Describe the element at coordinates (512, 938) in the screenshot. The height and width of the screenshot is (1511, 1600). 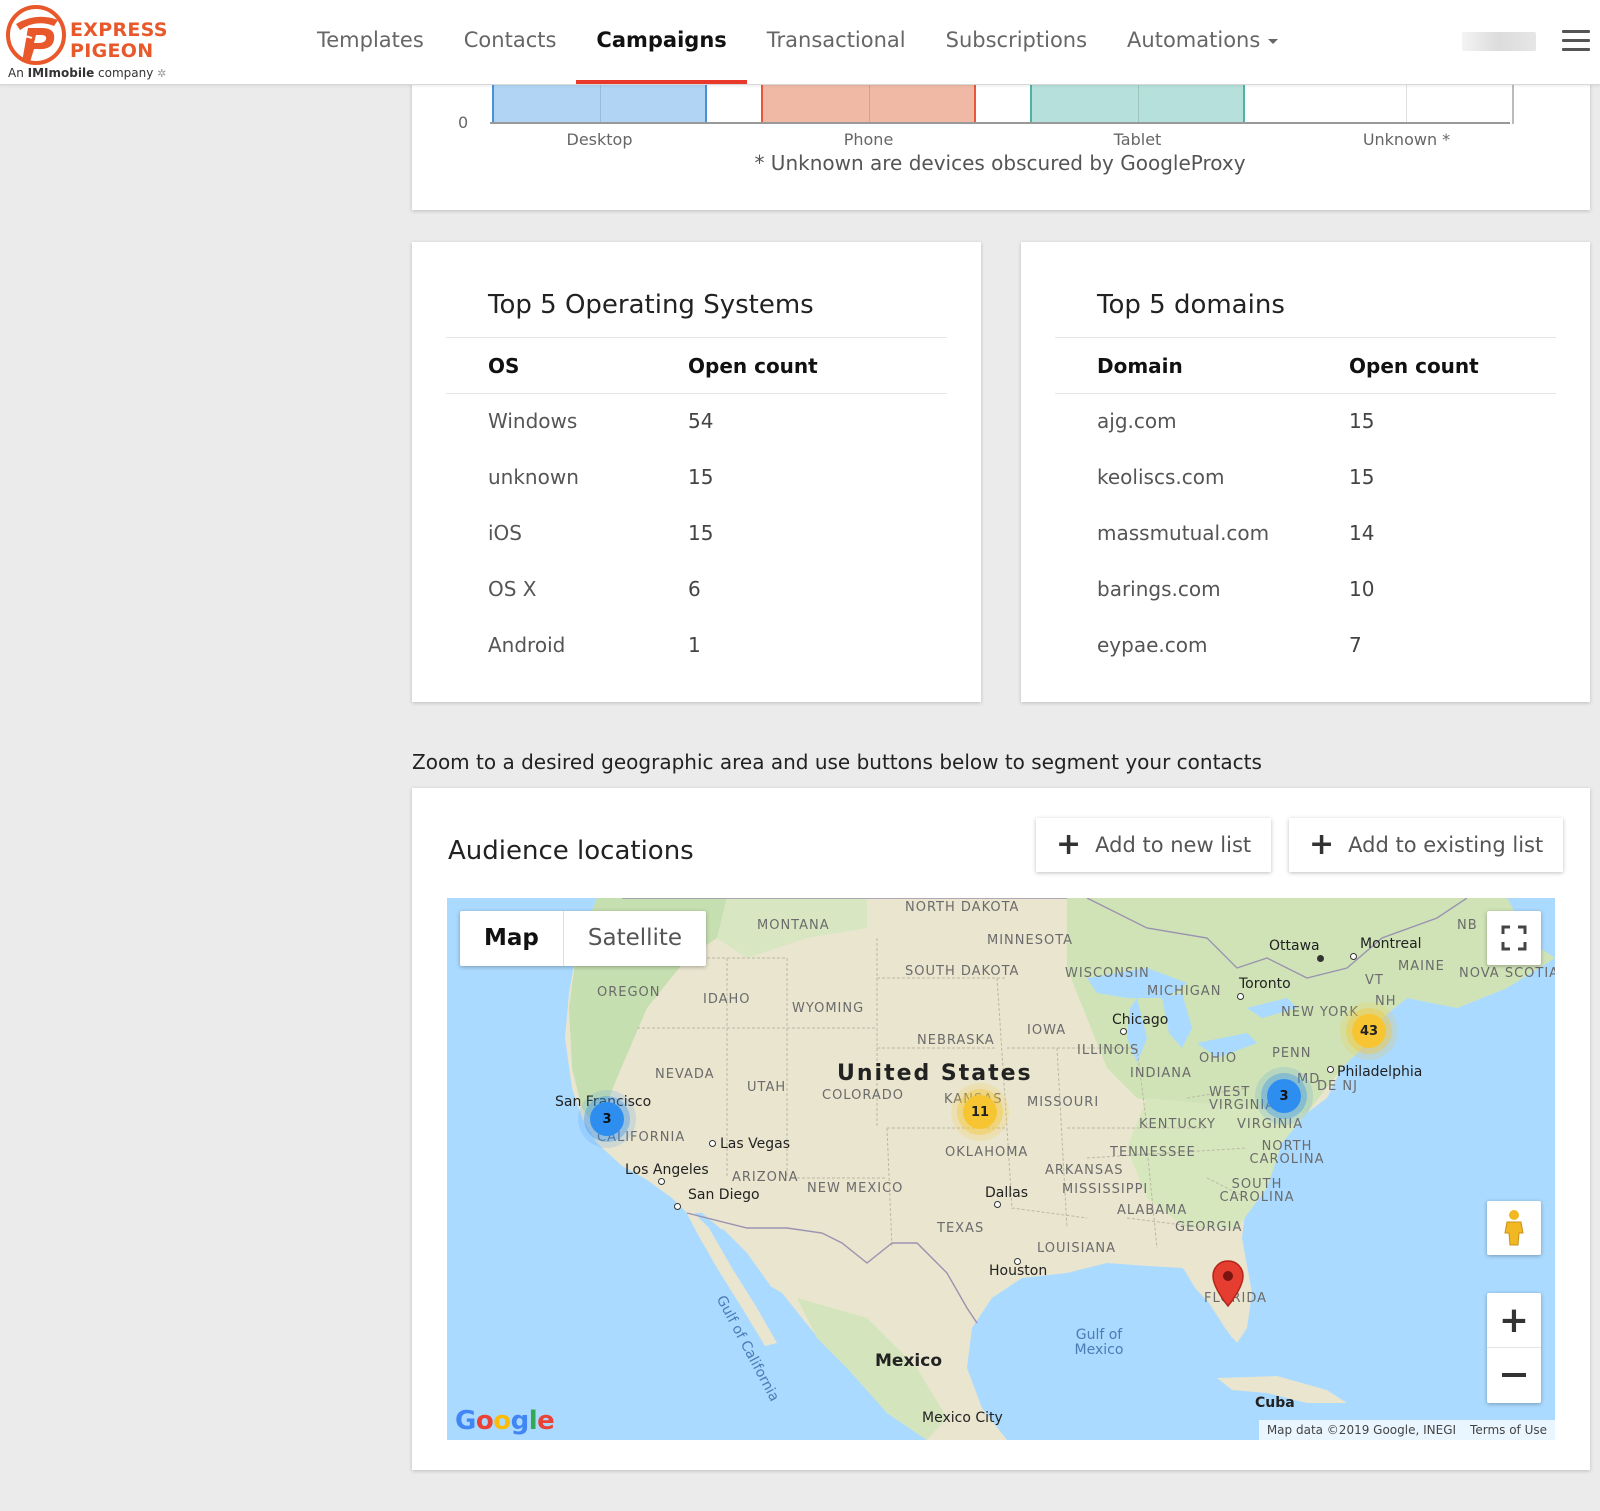
I see `map-type-map-button: Map` at that location.